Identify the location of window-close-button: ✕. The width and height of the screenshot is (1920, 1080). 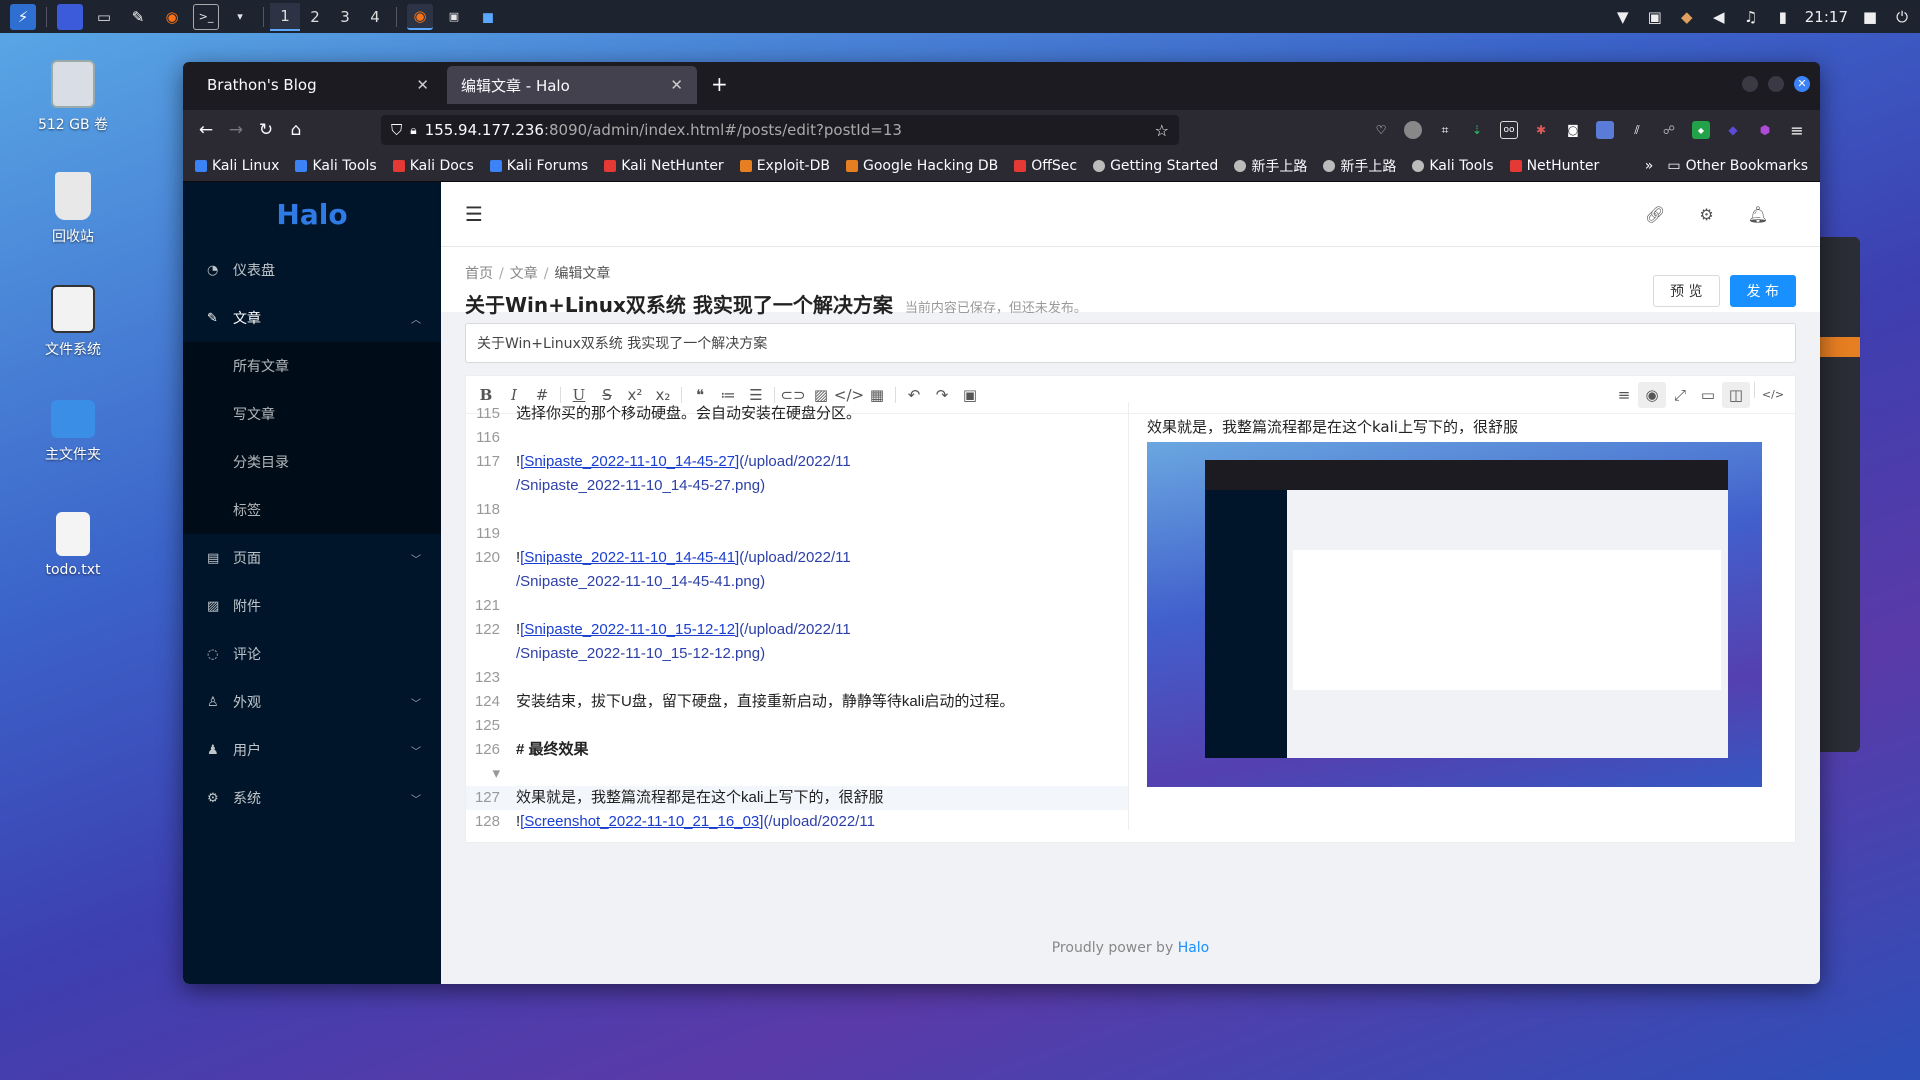
(1802, 84).